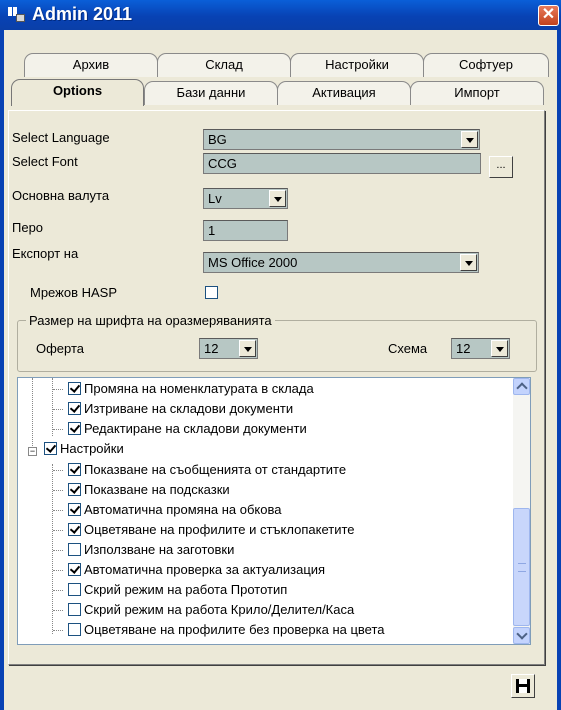 Image resolution: width=561 pixels, height=710 pixels. What do you see at coordinates (341, 262) in the screenshot?
I see `export-select: MS Office 2000` at bounding box center [341, 262].